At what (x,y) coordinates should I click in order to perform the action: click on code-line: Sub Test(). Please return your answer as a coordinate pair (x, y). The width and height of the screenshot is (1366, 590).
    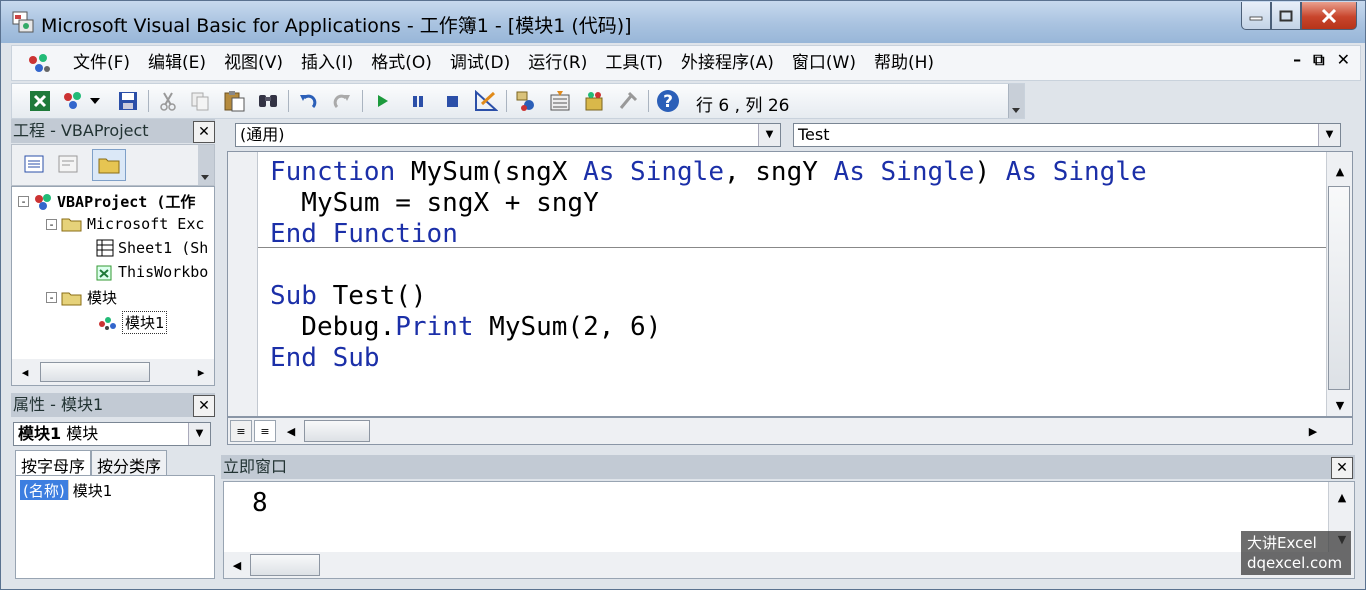
    Looking at the image, I should click on (348, 296).